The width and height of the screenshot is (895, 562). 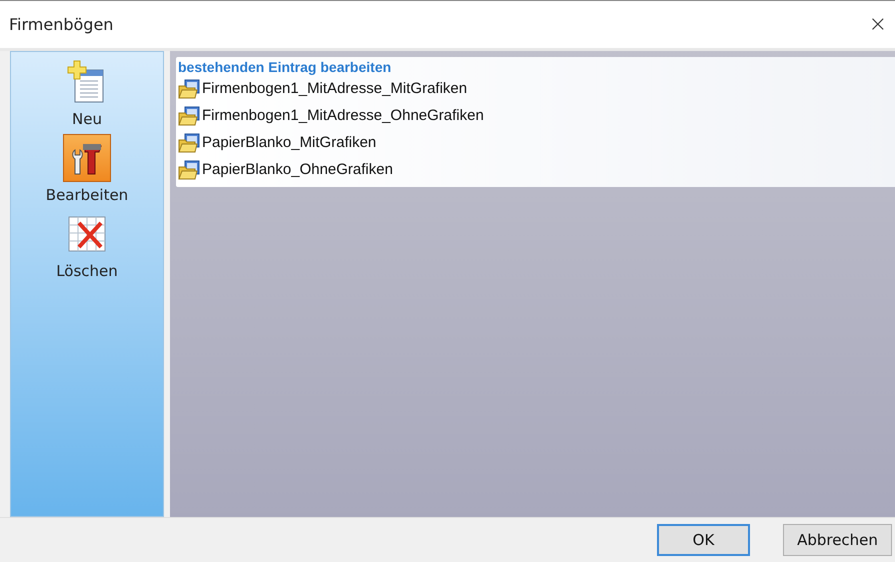 I want to click on window-title: Firmenbögen, so click(x=61, y=24).